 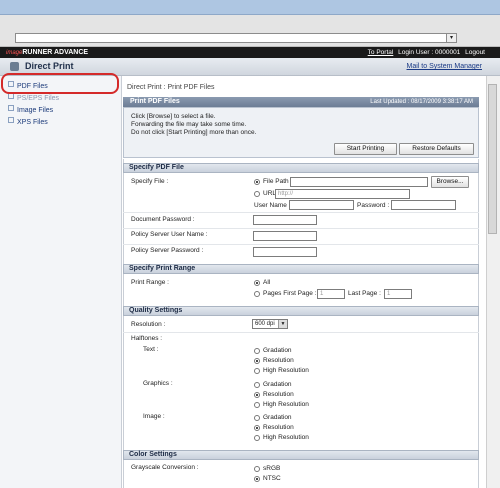 What do you see at coordinates (257, 385) in the screenshot?
I see `graphics-gradation-radio` at bounding box center [257, 385].